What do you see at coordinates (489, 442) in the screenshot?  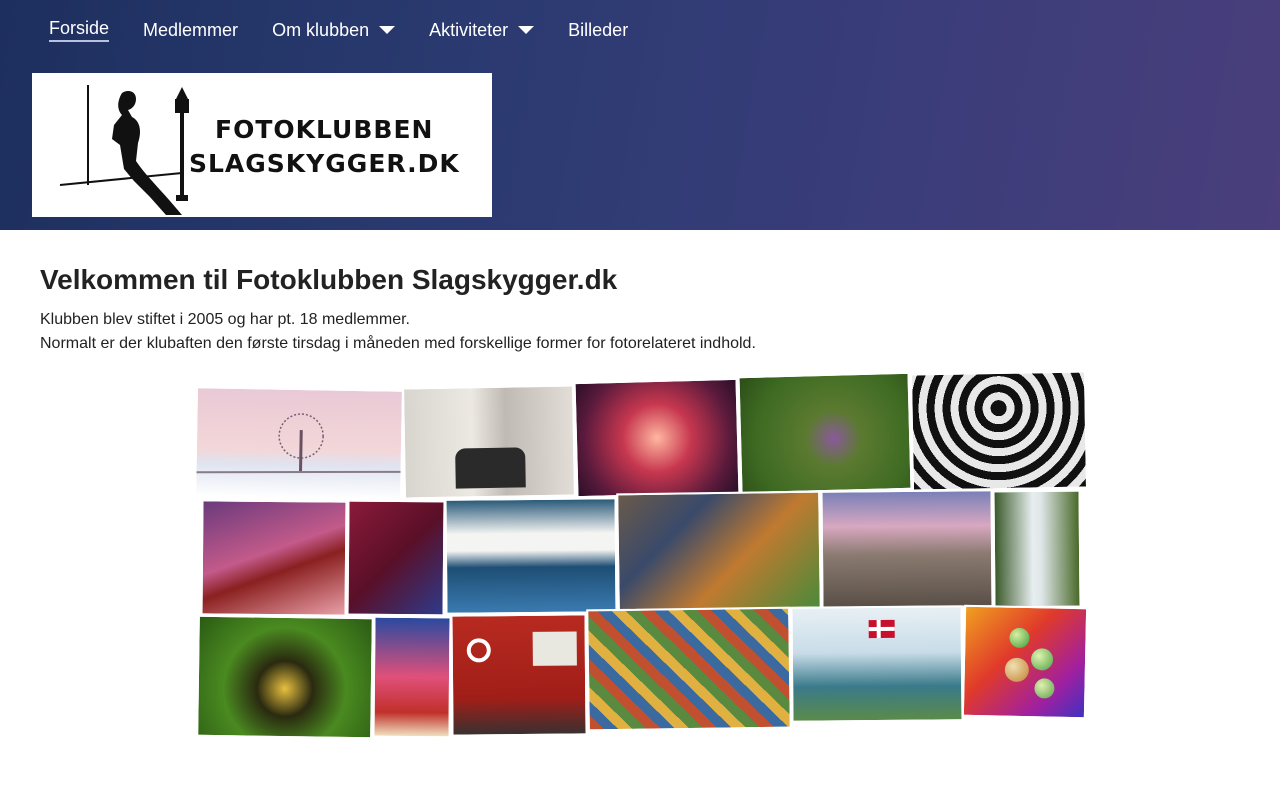 I see `bridge-pillars-photo` at bounding box center [489, 442].